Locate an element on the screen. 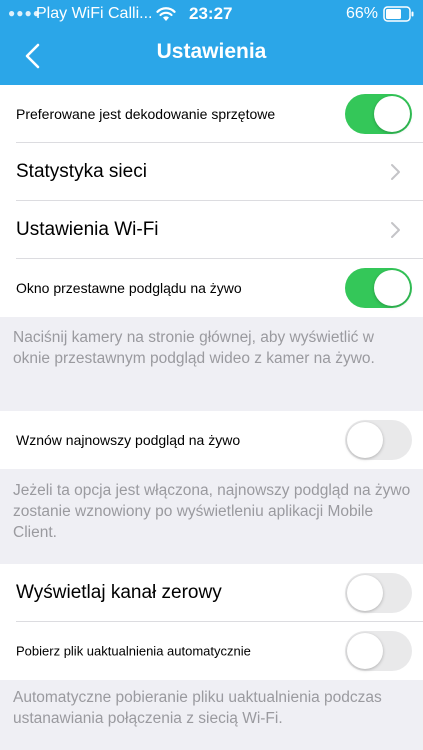 Image resolution: width=423 pixels, height=750 pixels. status-bar: ●●●● Play WiFi Calli... 23:27 66% is located at coordinates (211, 14).